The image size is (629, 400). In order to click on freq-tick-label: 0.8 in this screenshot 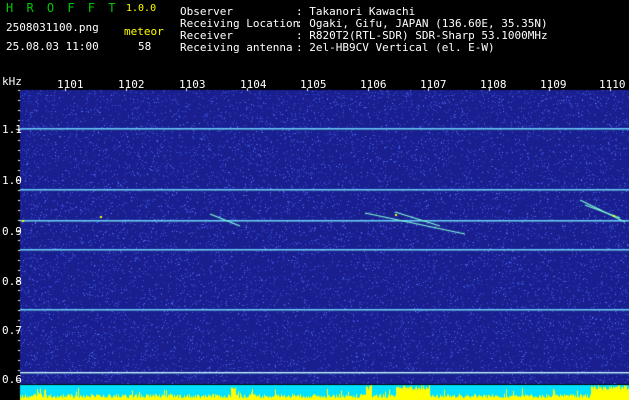, I will do `click(12, 281)`.